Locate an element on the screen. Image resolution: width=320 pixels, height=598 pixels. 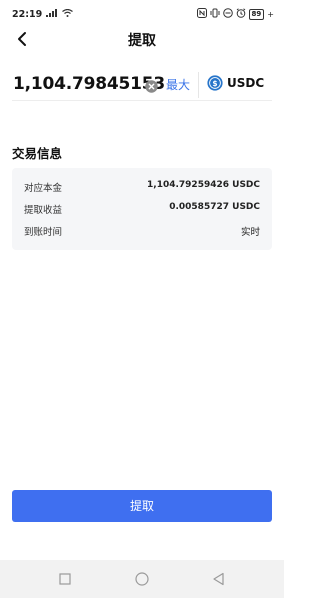
info-label: 提取收益 is located at coordinates (43, 210).